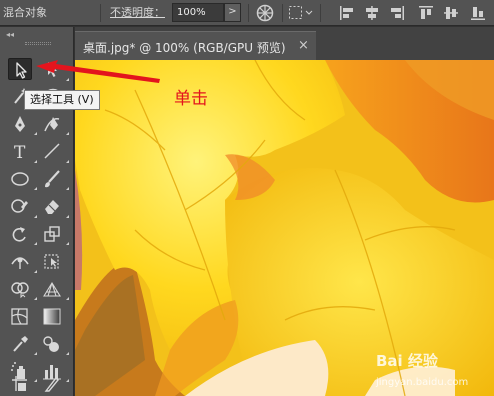 The image size is (494, 396). I want to click on close-tab-button: ×, so click(303, 45).